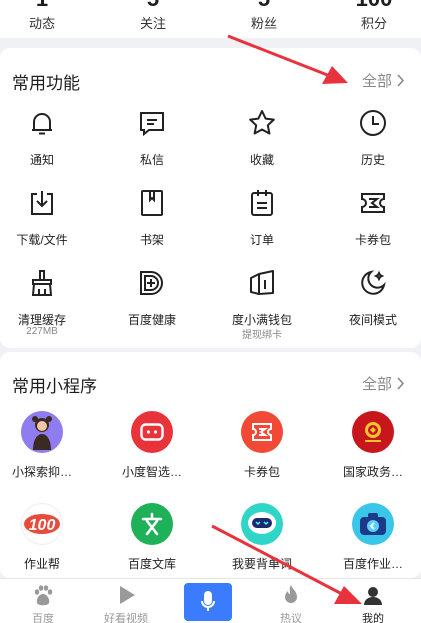 Image resolution: width=421 pixels, height=623 pixels. I want to click on function-label: 书架, so click(151, 240).